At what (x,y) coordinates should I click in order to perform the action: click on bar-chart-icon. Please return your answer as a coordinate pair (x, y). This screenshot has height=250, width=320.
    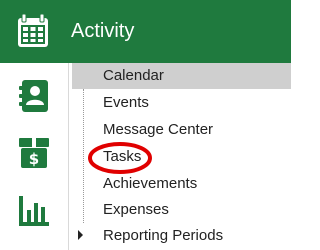
    Looking at the image, I should click on (34, 210).